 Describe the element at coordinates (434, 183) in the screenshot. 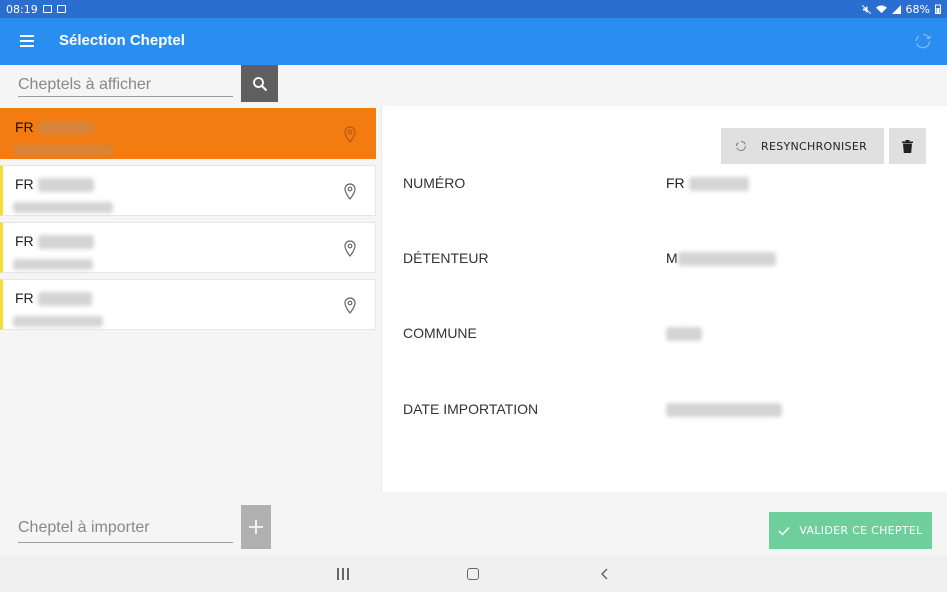

I see `field-label-numero: NUMÉRO` at that location.